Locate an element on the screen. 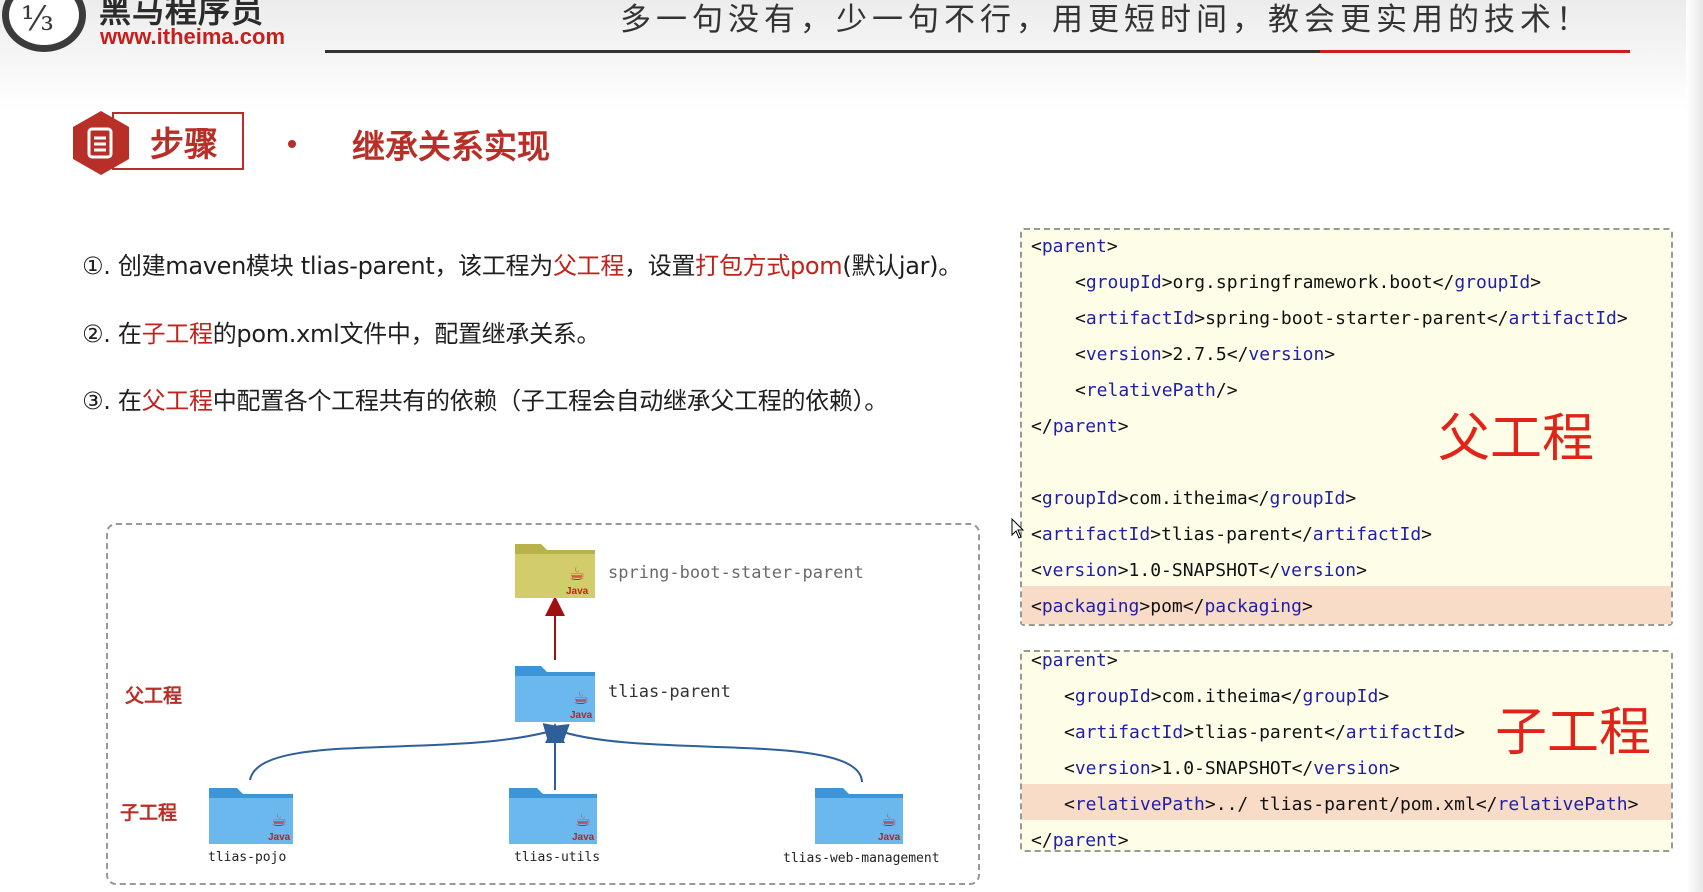 This screenshot has width=1703, height=892. window-edge is located at coordinates (1694, 446).